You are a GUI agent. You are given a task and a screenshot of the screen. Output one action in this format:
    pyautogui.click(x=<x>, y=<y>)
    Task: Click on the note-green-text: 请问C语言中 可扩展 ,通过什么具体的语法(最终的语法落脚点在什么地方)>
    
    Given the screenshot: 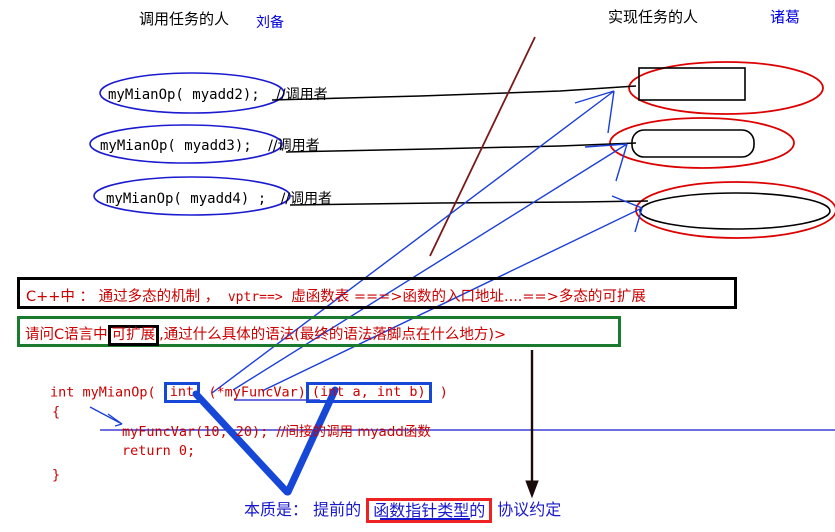 What is the action you would take?
    pyautogui.click(x=265, y=334)
    